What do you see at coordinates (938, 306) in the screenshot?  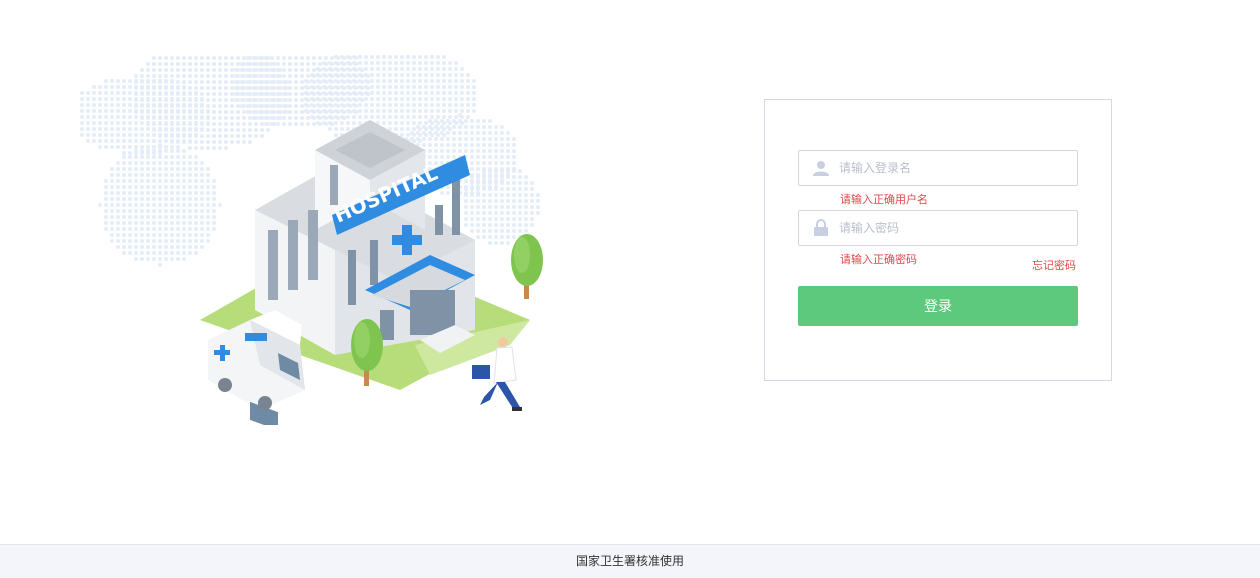 I see `login-button: 登录` at bounding box center [938, 306].